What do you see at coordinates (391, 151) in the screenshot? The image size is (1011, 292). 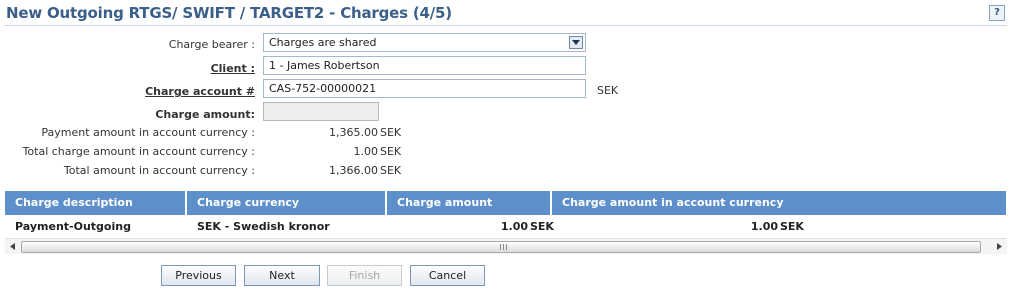 I see `total-charge-currency: SEK` at bounding box center [391, 151].